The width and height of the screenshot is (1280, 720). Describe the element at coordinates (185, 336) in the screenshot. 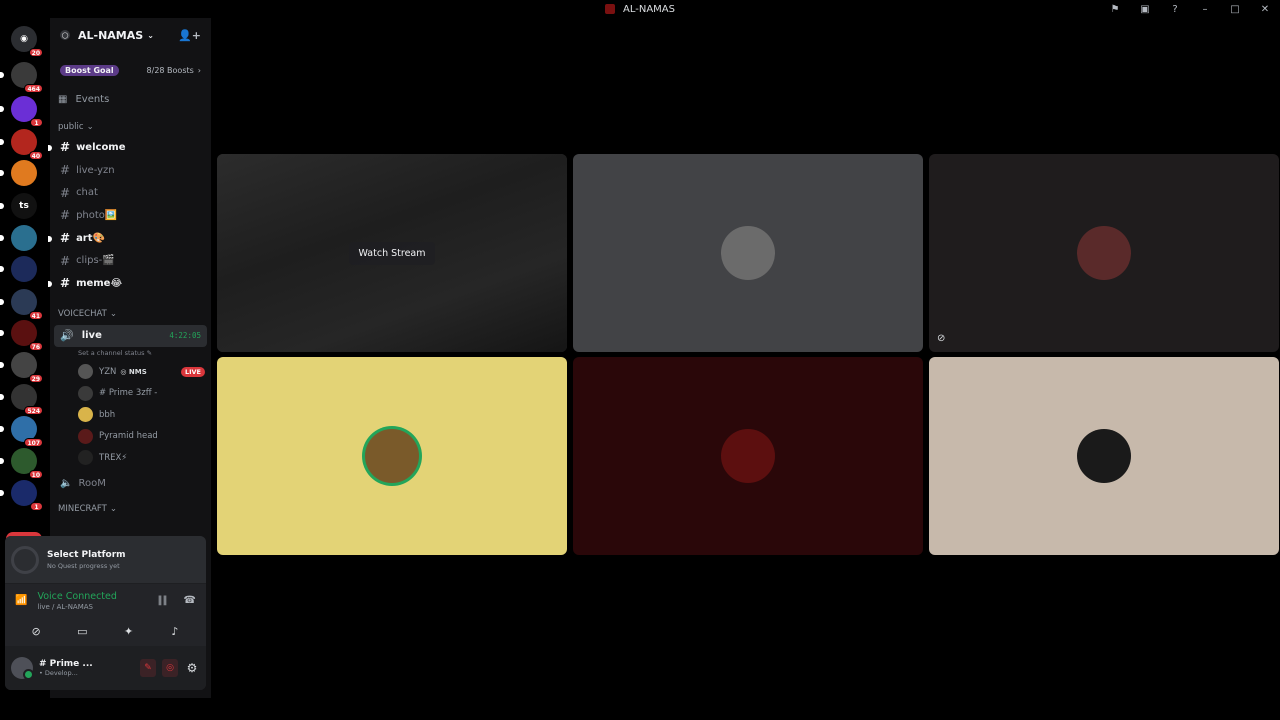

I see `voice-timer: 4:22:05` at that location.